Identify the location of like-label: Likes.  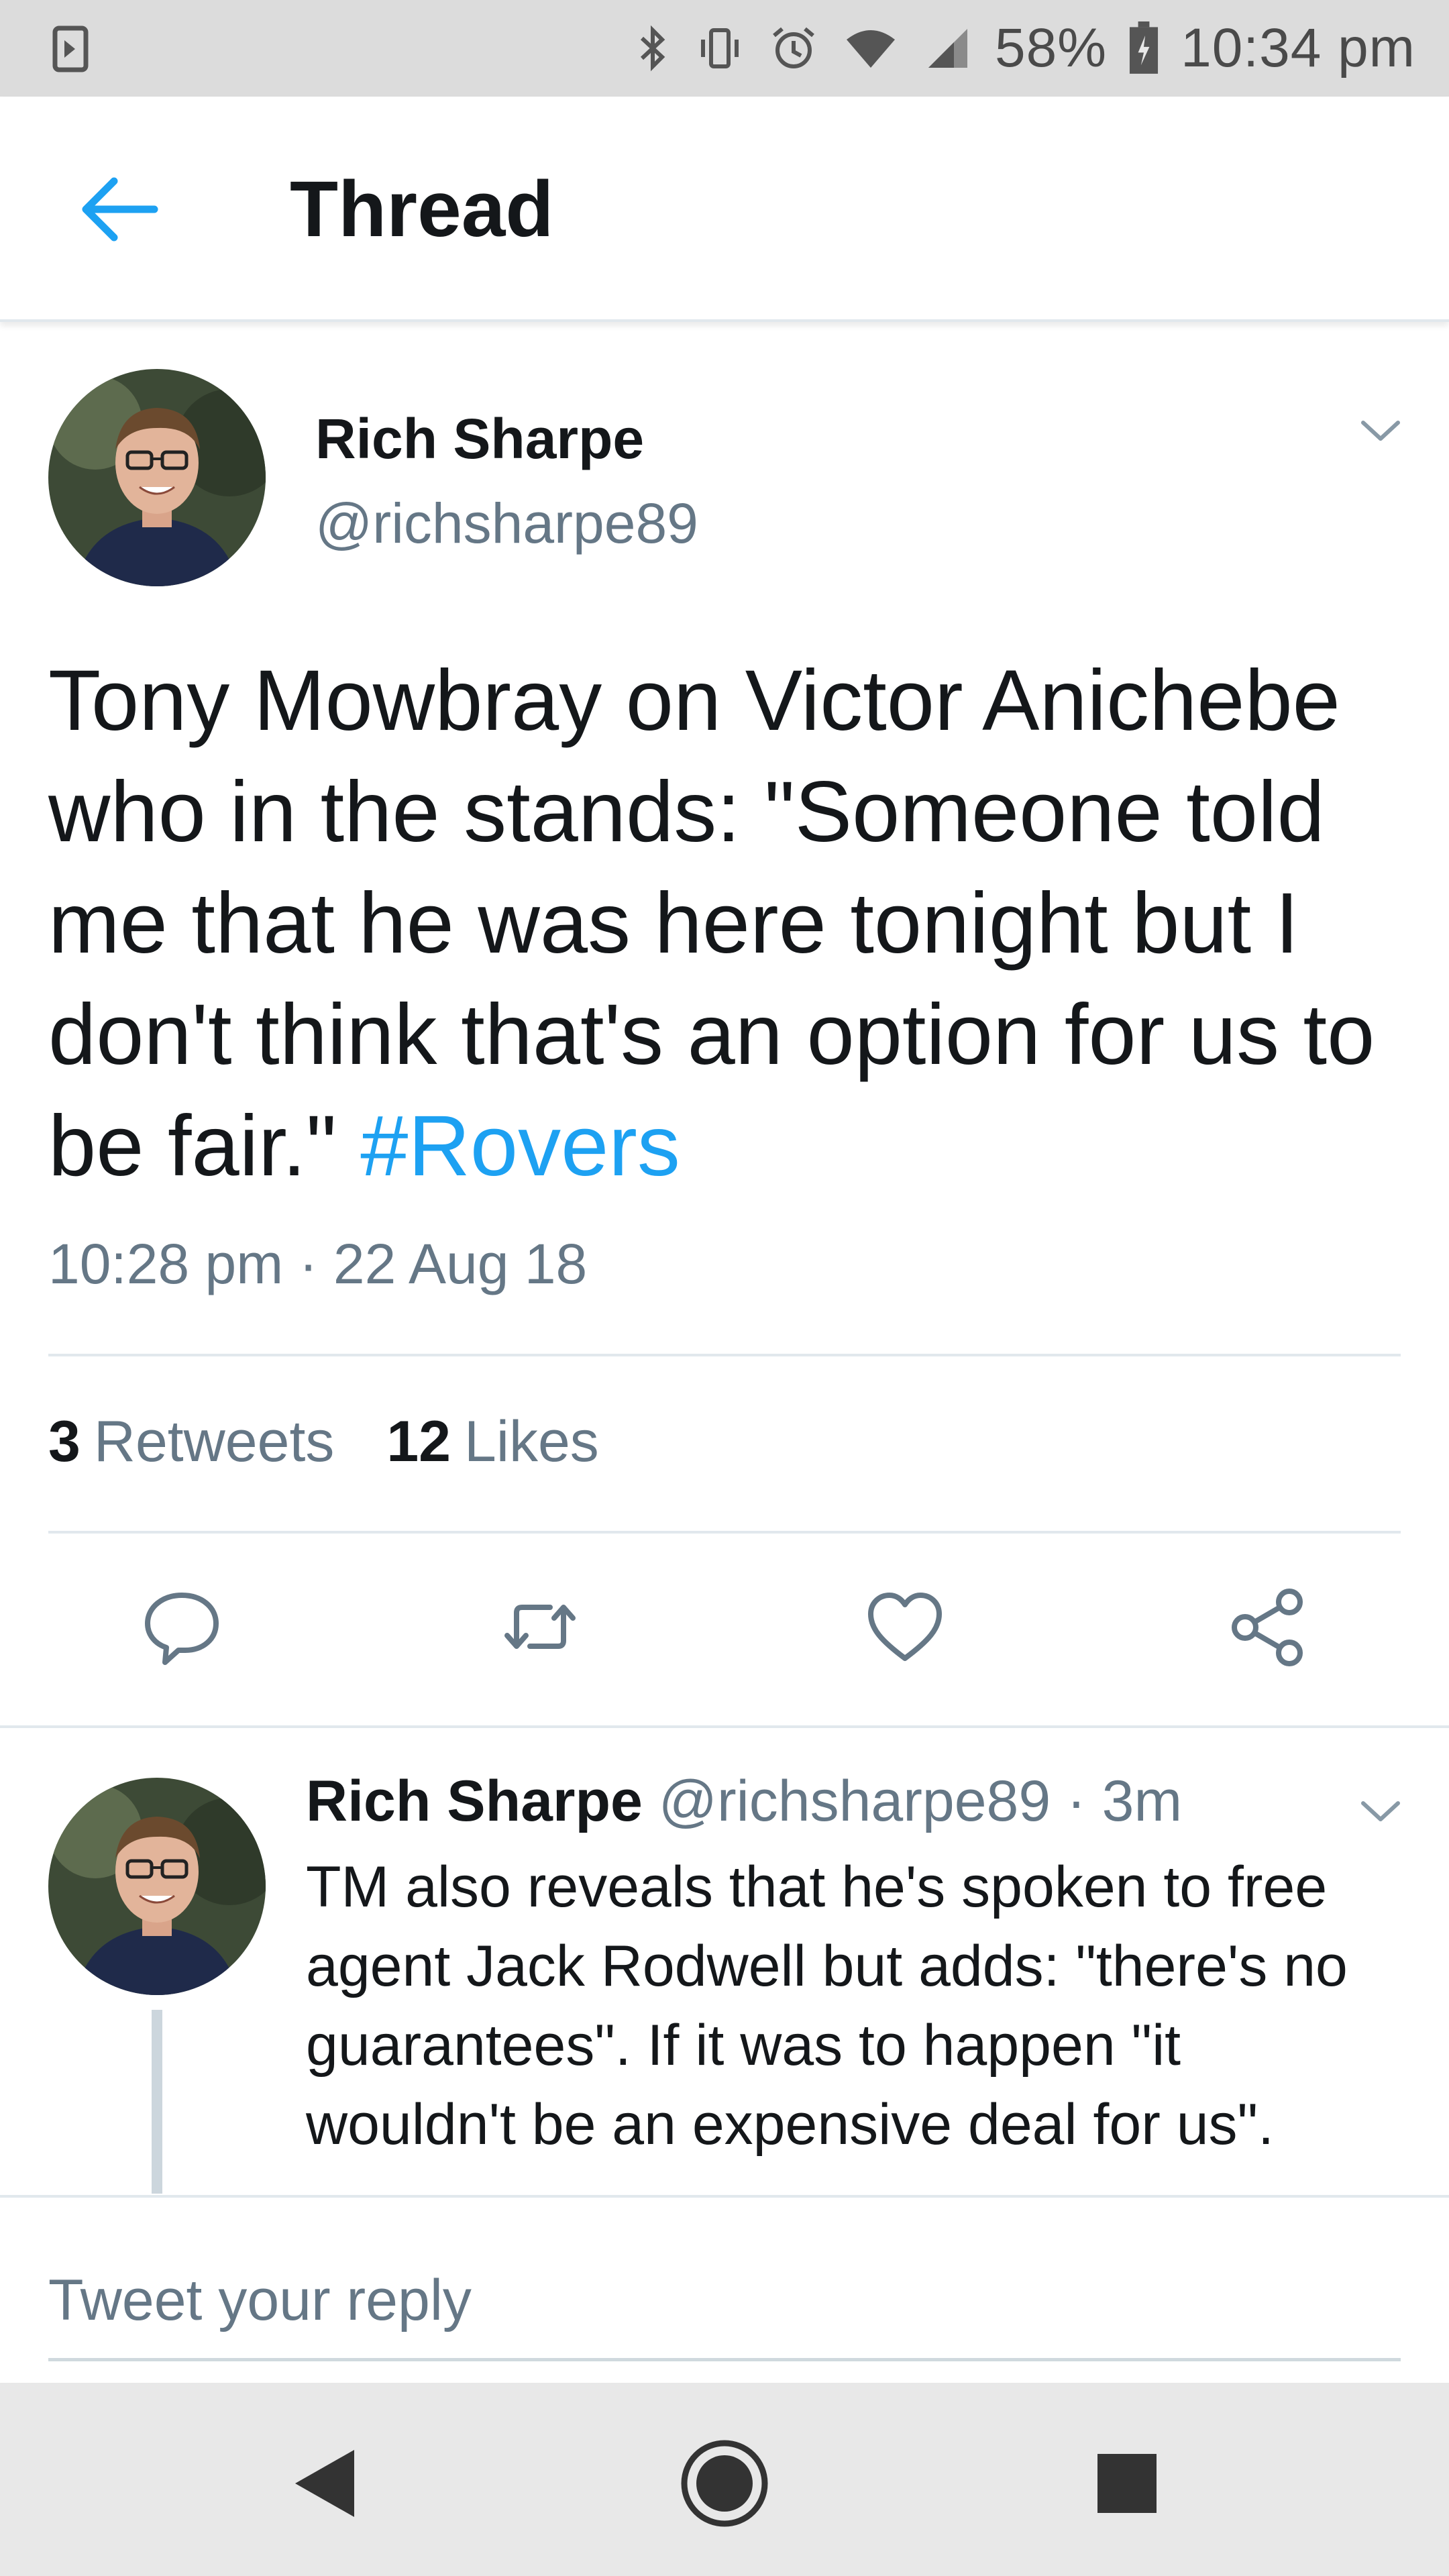
(531, 1441).